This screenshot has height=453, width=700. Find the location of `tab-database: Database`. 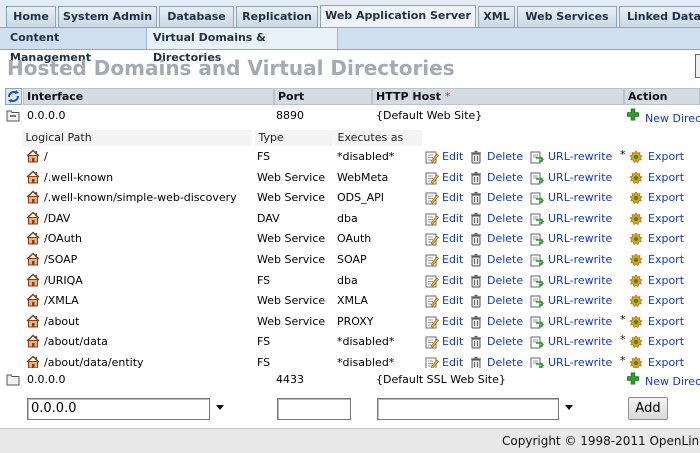

tab-database: Database is located at coordinates (196, 16).